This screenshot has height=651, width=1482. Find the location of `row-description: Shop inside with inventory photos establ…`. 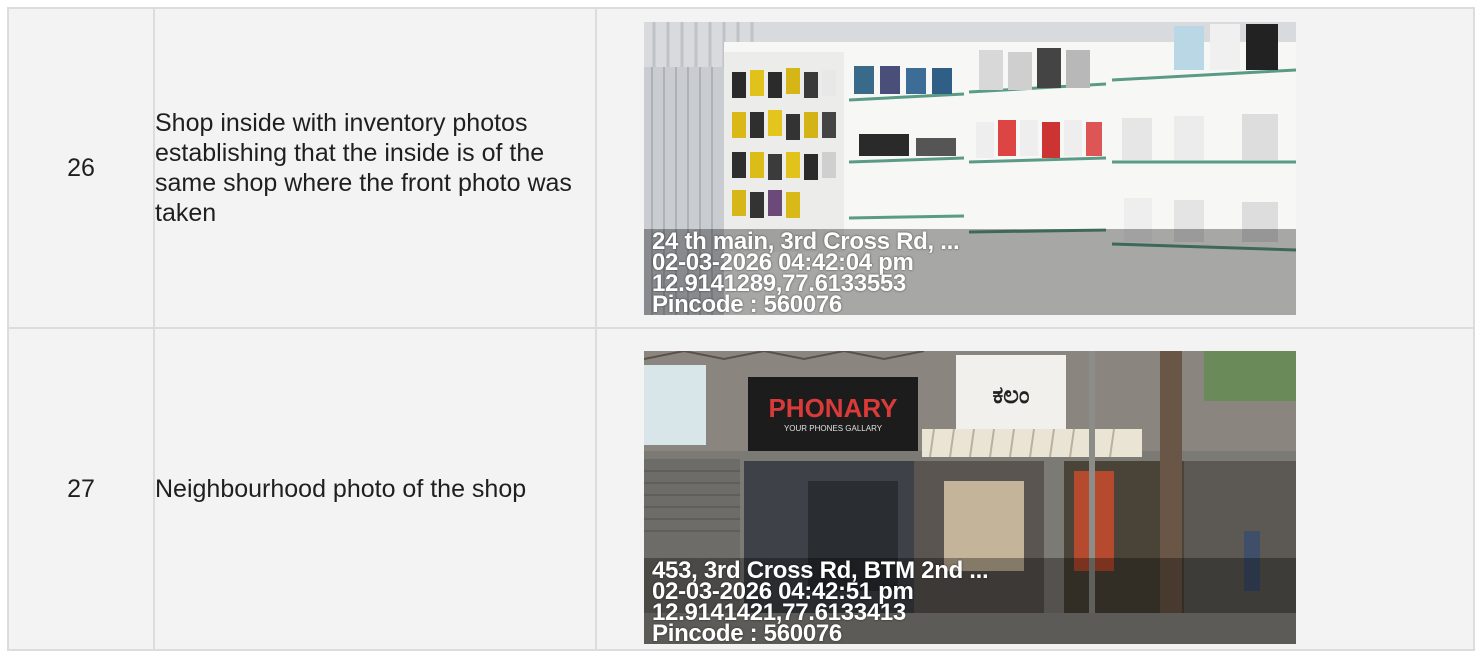

row-description: Shop inside with inventory photos establ… is located at coordinates (375, 168).